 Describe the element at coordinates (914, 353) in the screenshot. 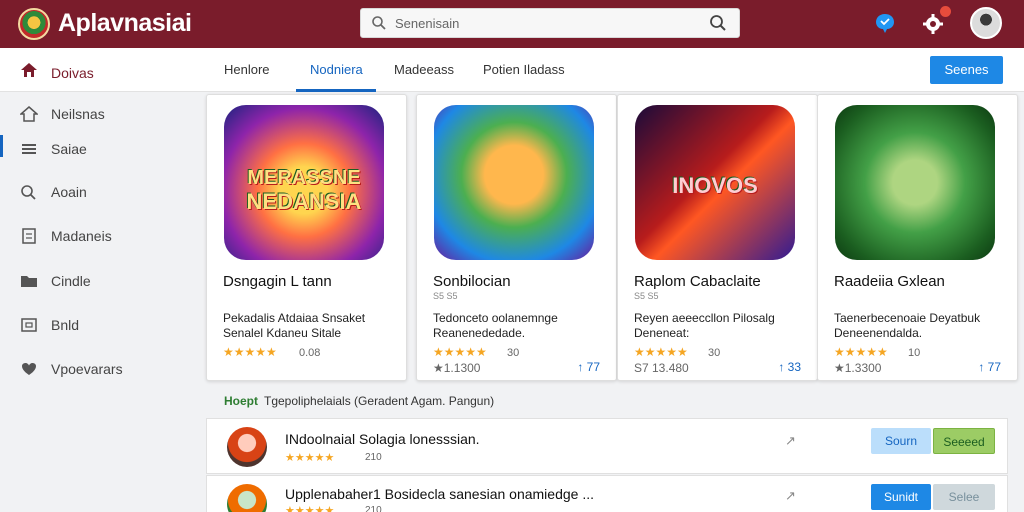

I see `rating-value: 10` at that location.